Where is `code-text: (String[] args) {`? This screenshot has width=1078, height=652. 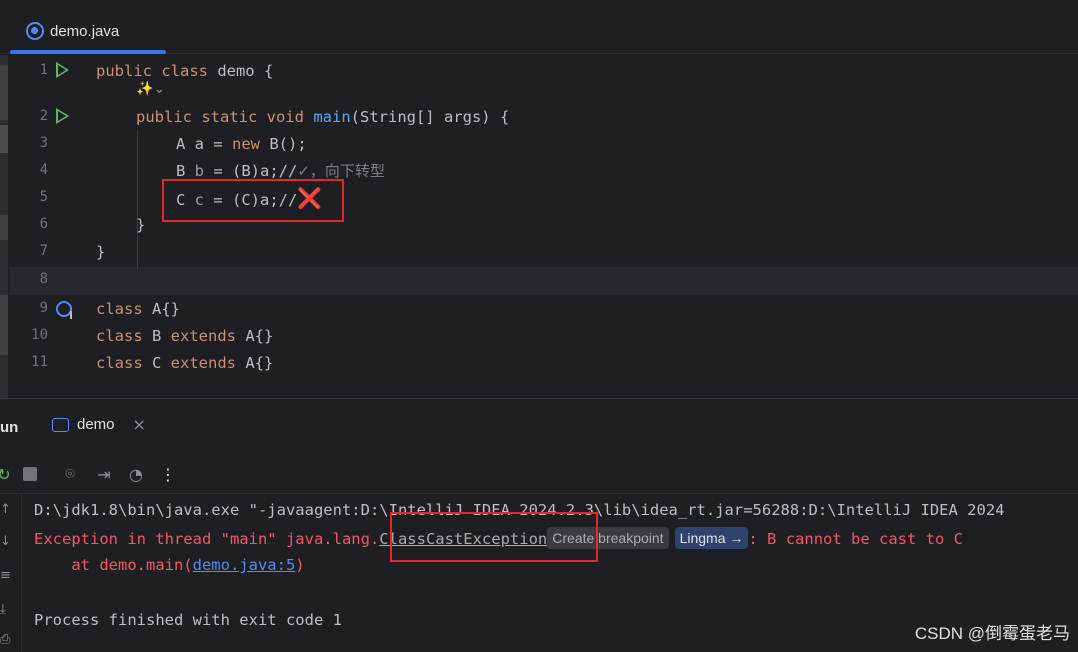
code-text: (String[] args) { is located at coordinates (430, 117).